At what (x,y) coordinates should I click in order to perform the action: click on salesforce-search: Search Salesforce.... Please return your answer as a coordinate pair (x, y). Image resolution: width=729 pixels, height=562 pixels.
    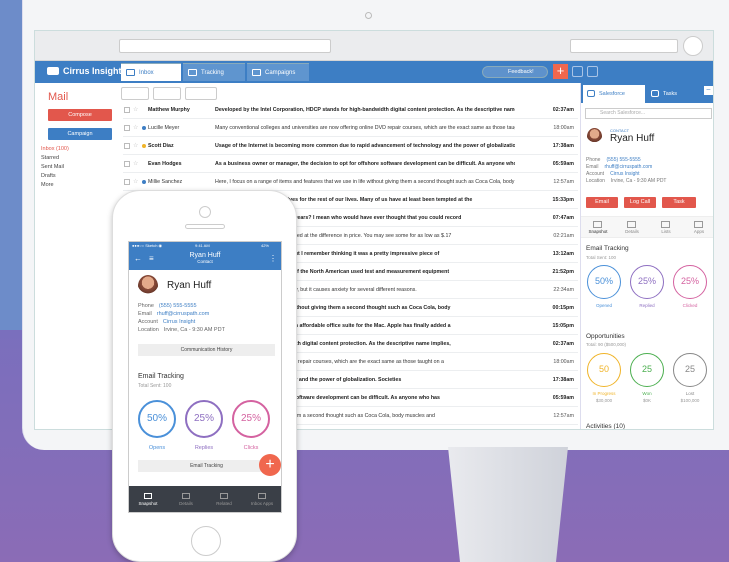
    Looking at the image, I should click on (648, 113).